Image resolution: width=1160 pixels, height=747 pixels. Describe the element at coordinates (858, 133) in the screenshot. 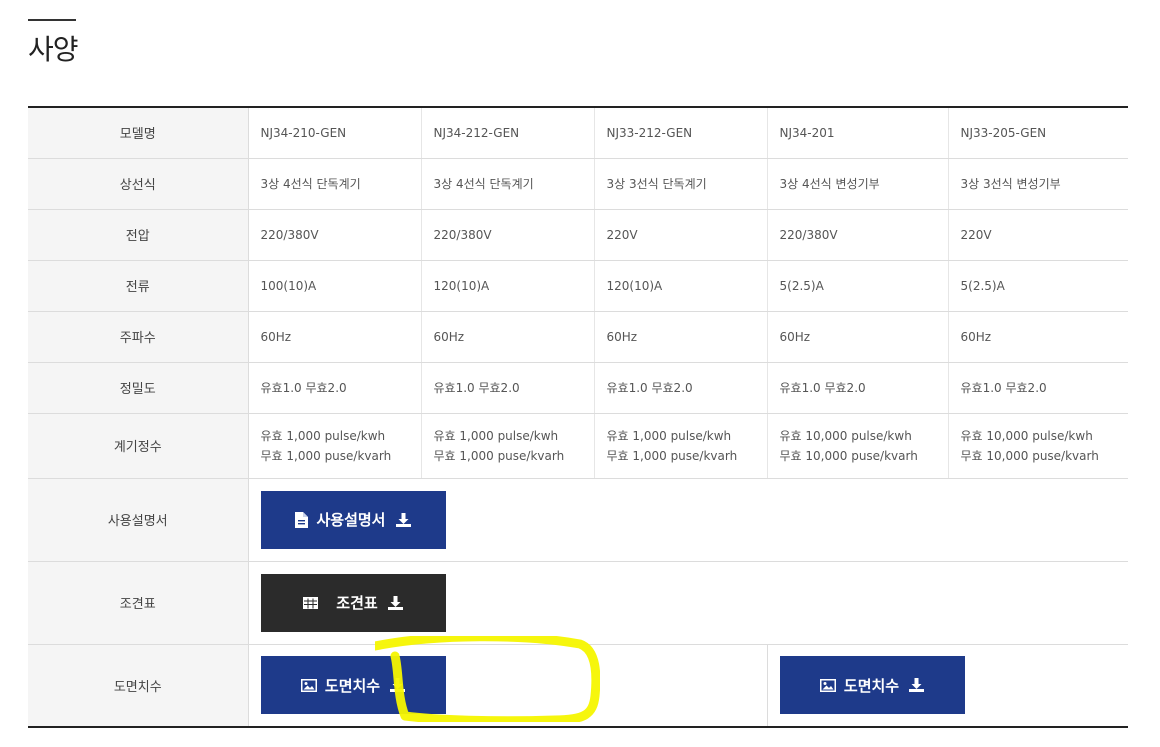

I see `table-cell: NJ34-201` at that location.